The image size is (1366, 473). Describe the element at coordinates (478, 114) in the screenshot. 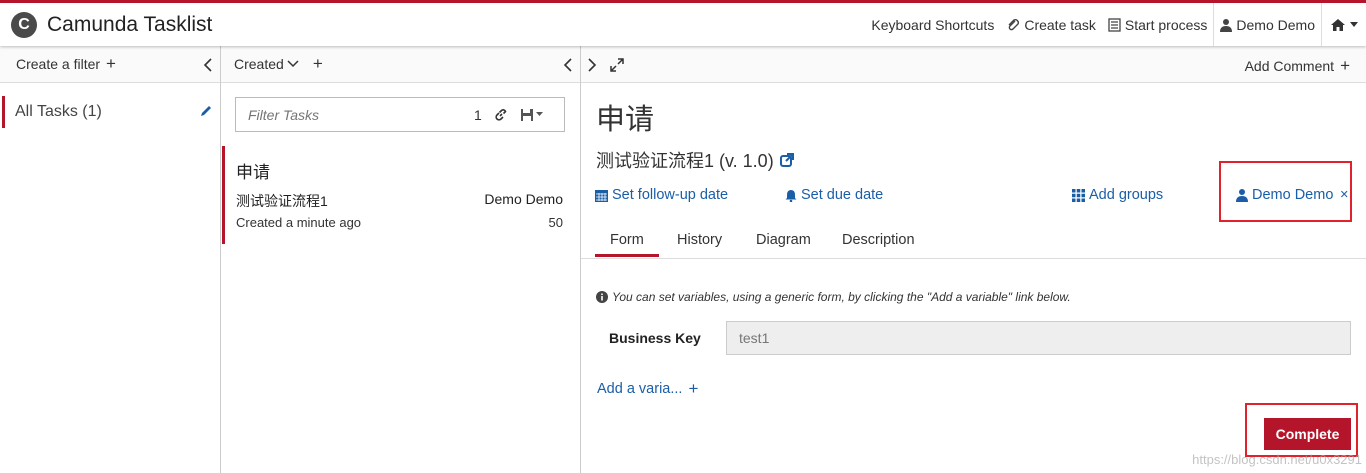

I see `filter-count: 1` at that location.